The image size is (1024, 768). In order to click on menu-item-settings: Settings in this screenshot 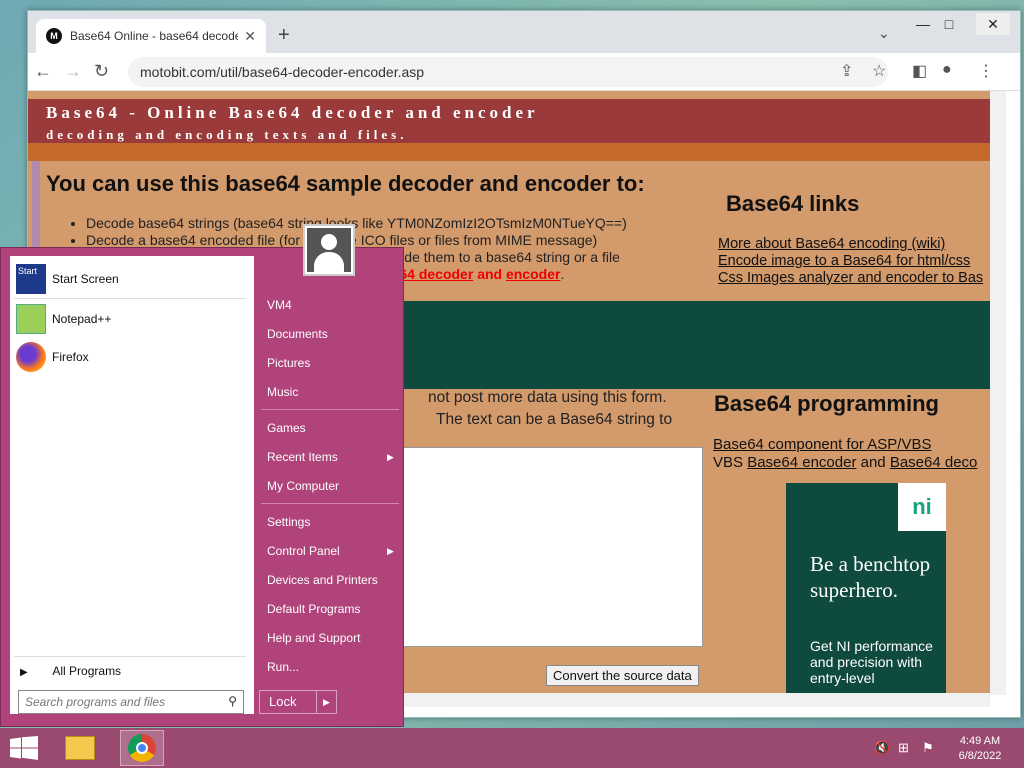, I will do `click(288, 522)`.